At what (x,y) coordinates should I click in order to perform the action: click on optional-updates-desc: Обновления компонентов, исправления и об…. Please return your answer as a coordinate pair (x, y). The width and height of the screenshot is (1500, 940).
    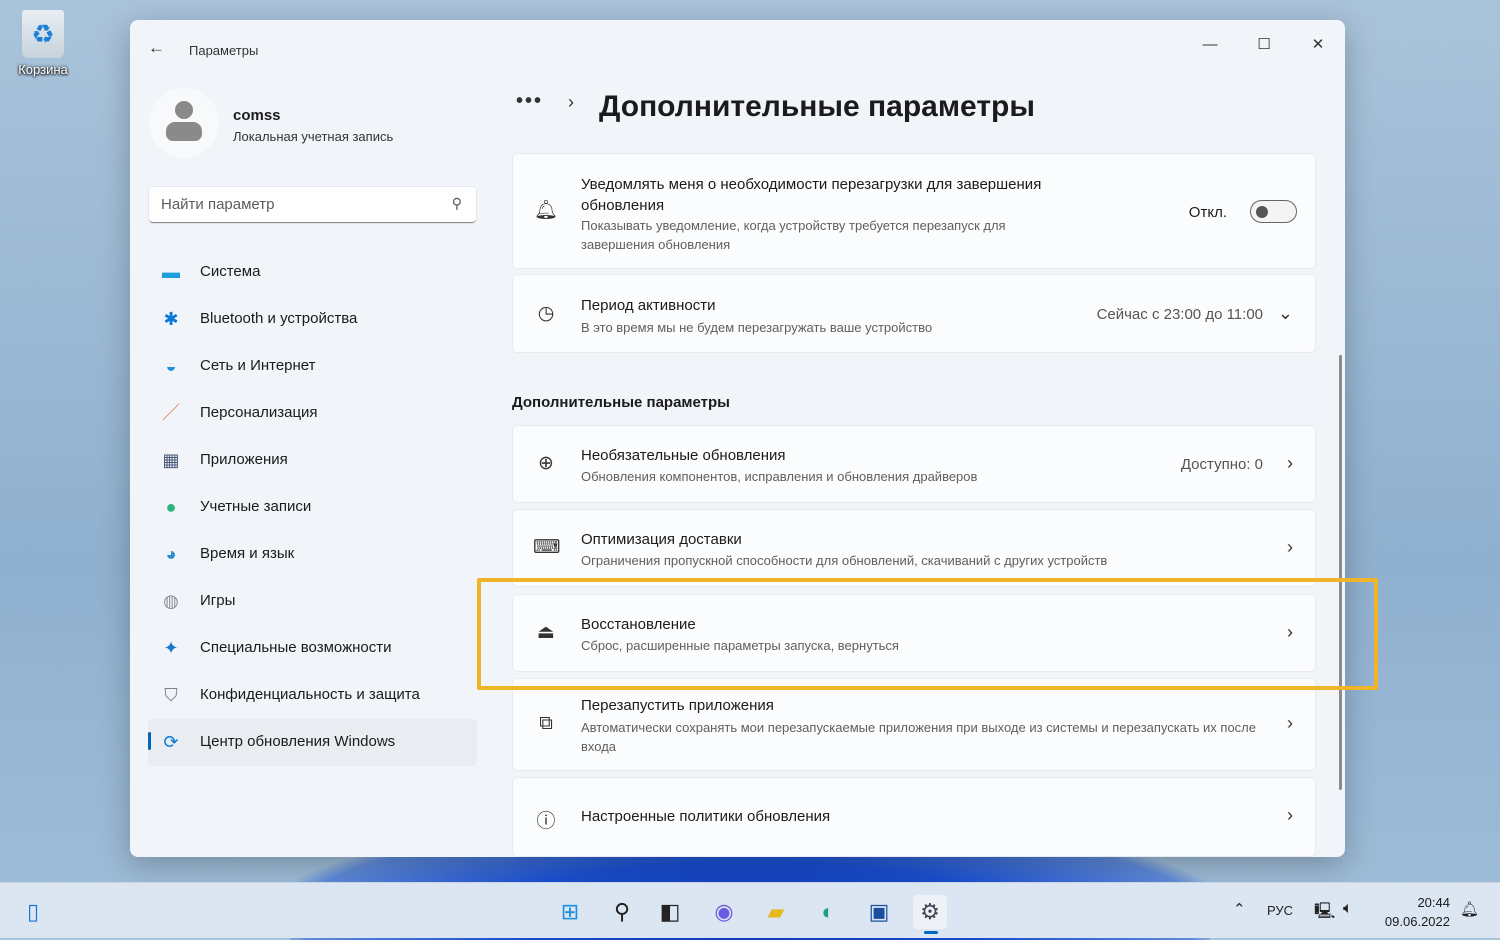
    Looking at the image, I should click on (779, 476).